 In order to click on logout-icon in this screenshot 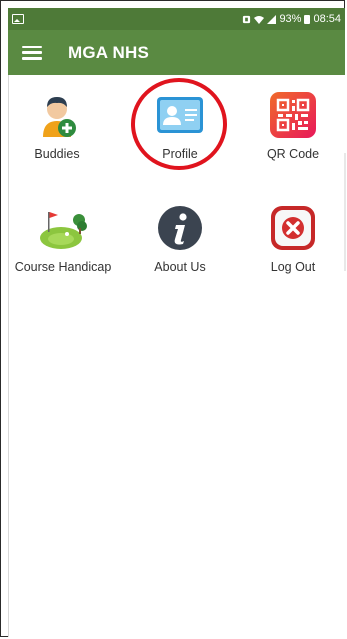, I will do `click(293, 228)`.